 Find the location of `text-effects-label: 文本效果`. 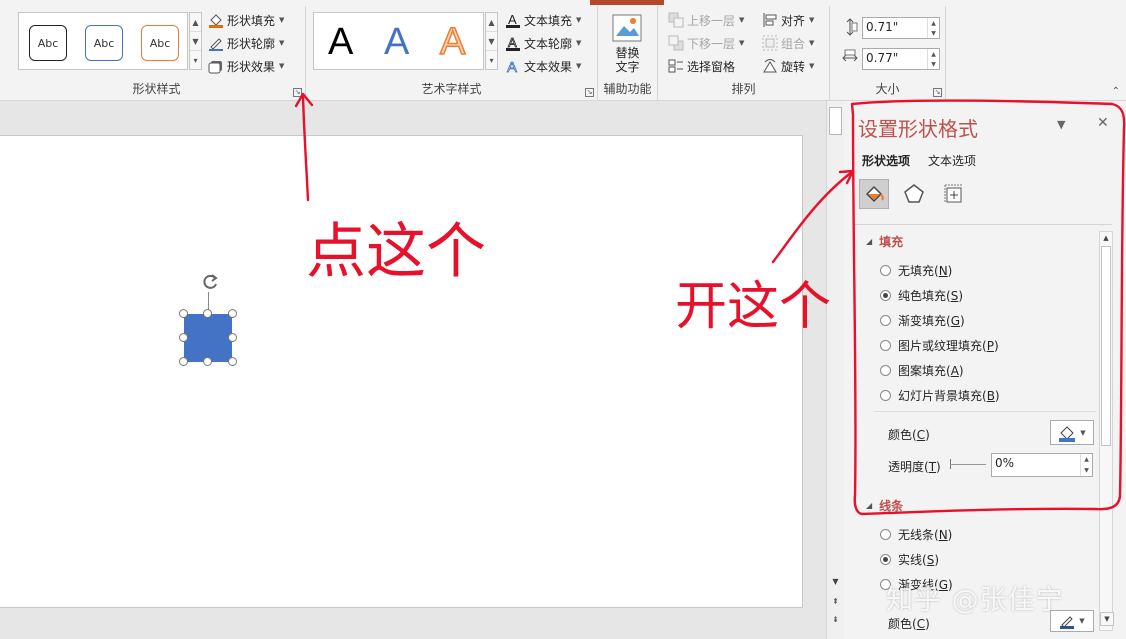

text-effects-label: 文本效果 is located at coordinates (548, 66).